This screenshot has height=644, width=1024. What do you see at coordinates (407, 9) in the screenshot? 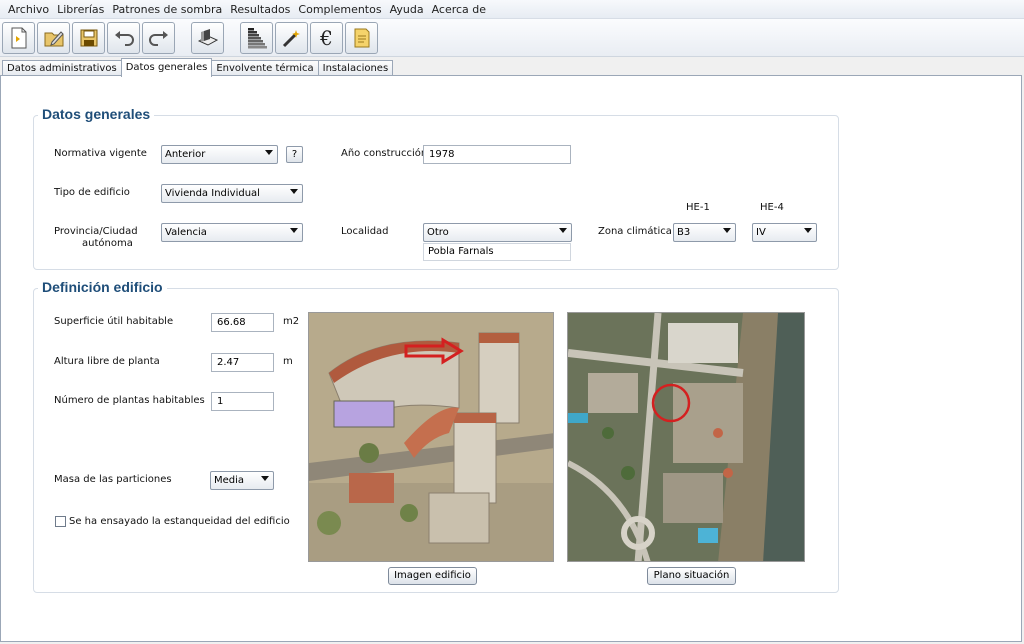
I see `menu-ayuda: Ayuda` at bounding box center [407, 9].